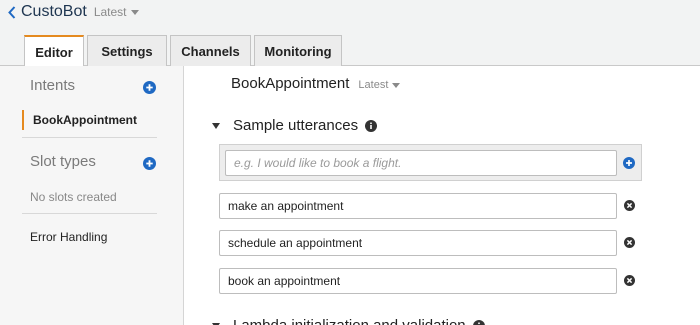 The height and width of the screenshot is (325, 700). Describe the element at coordinates (149, 163) in the screenshot. I see `add-slot-type-icon` at that location.